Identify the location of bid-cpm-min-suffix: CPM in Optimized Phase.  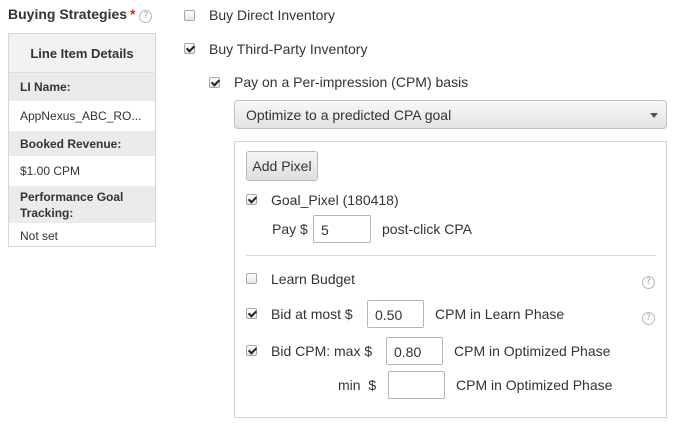
(534, 385).